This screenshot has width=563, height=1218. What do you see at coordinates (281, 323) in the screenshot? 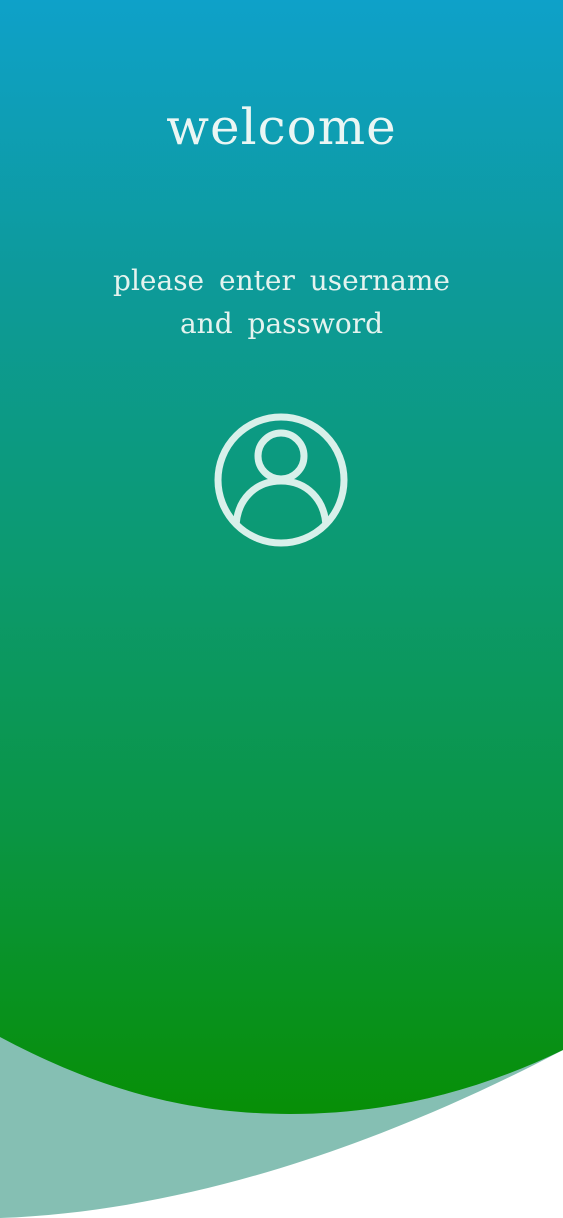
I see `instructions-line-2: and password` at bounding box center [281, 323].